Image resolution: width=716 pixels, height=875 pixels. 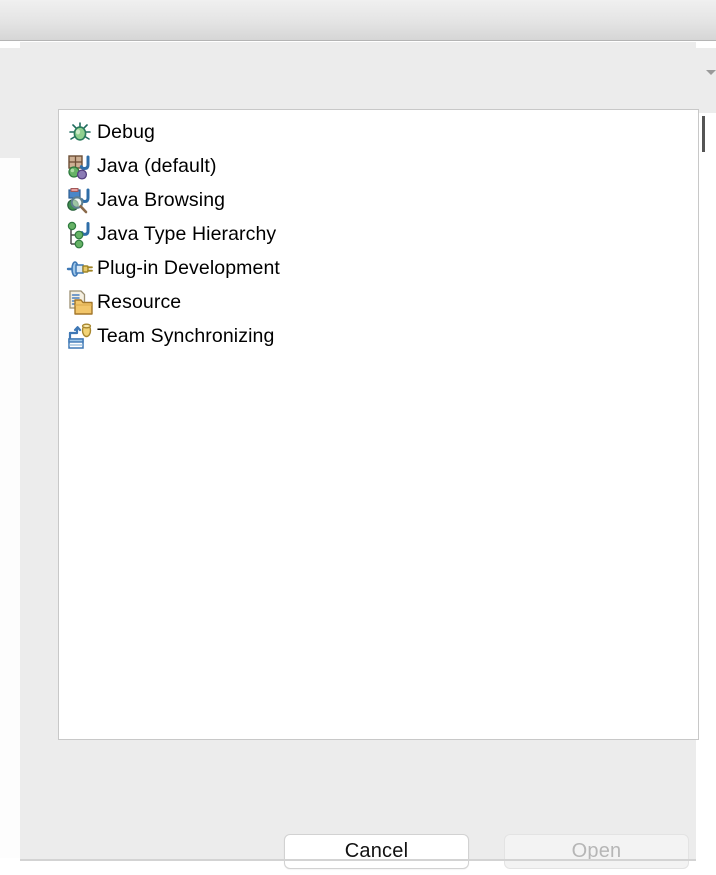 What do you see at coordinates (80, 167) in the screenshot?
I see `java-perspective-icon` at bounding box center [80, 167].